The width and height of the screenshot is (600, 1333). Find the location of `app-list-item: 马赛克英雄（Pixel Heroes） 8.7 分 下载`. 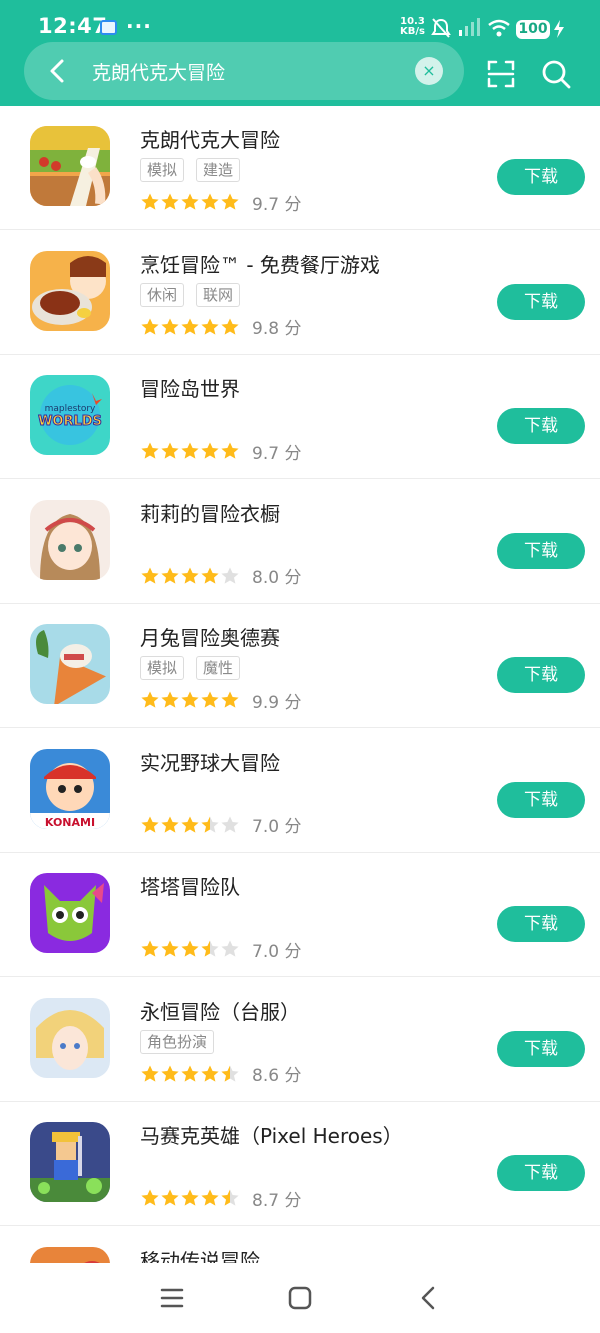

app-list-item: 马赛克英雄（Pixel Heroes） 8.7 分 下载 is located at coordinates (300, 1164).